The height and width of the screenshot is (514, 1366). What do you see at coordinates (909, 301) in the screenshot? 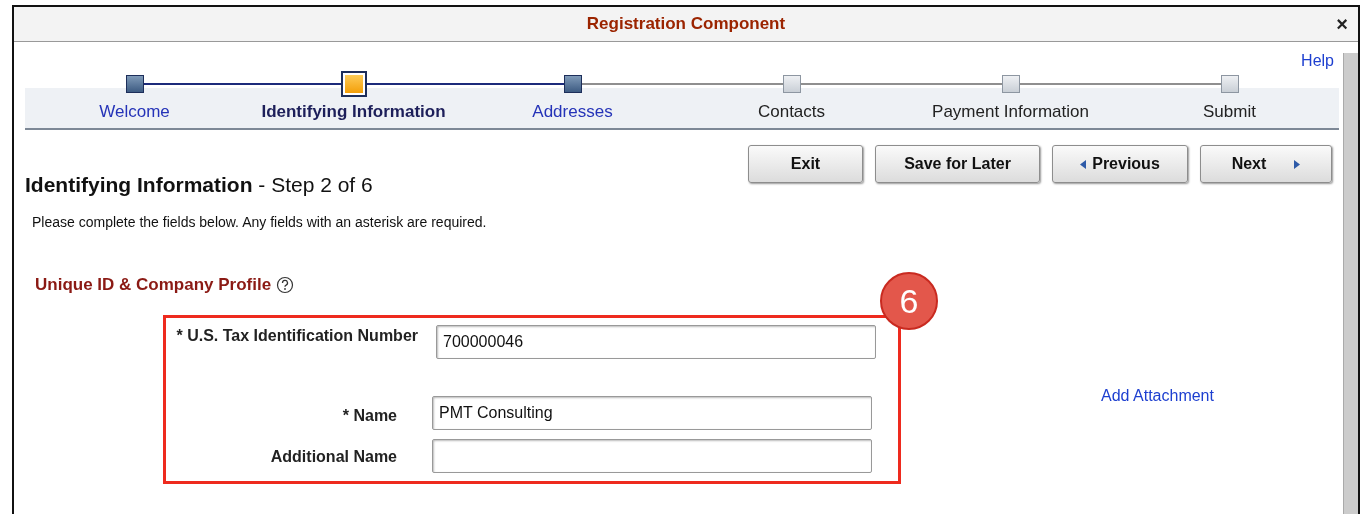
I see `step-number-badge: 6` at bounding box center [909, 301].